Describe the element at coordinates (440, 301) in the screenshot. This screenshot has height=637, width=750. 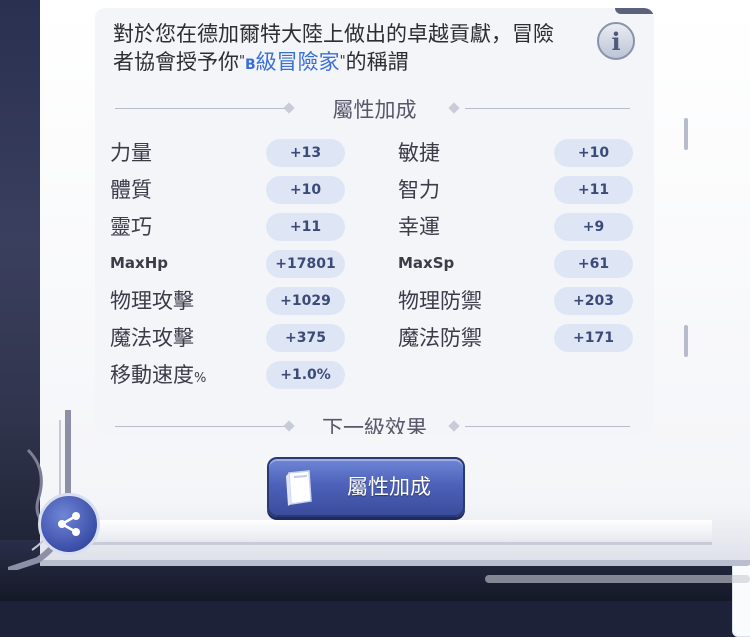
I see `stat-label: 物理防禦` at that location.